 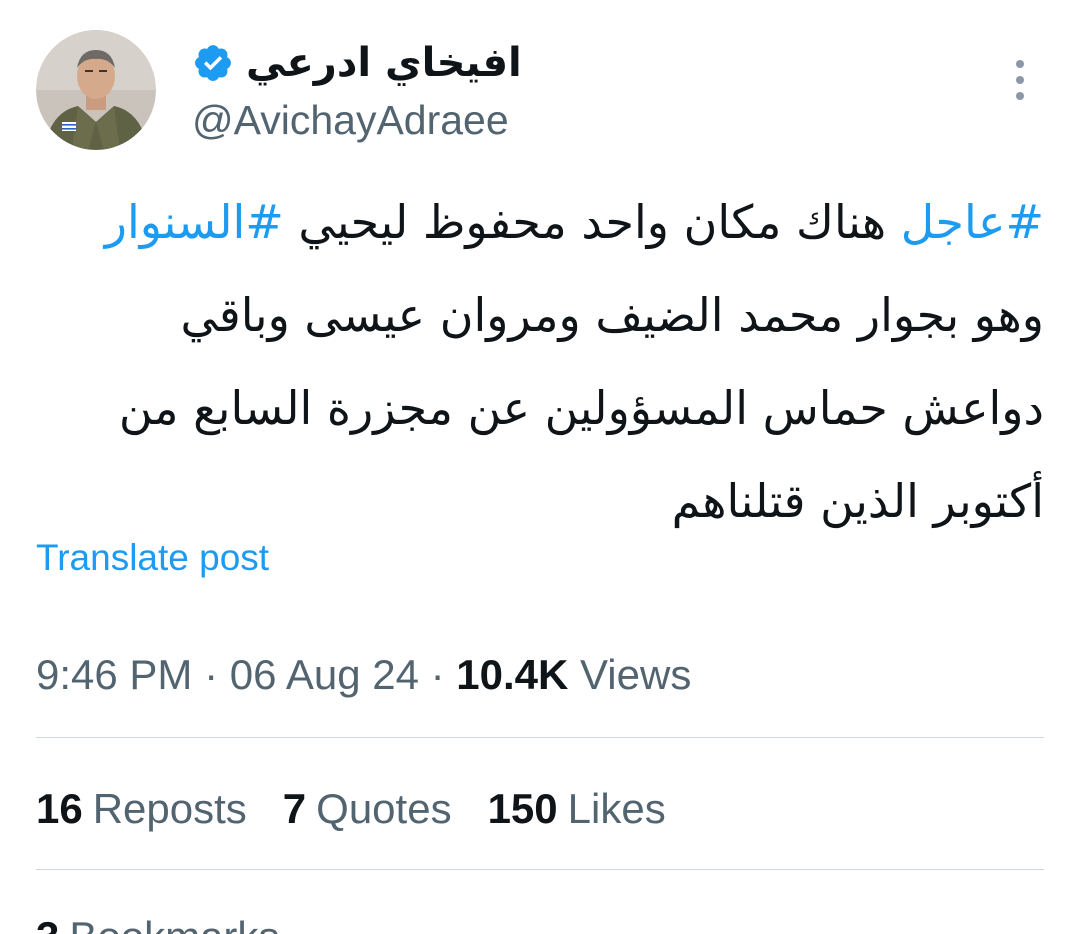 What do you see at coordinates (114, 674) in the screenshot?
I see `tweet-time: 9:46 PM` at bounding box center [114, 674].